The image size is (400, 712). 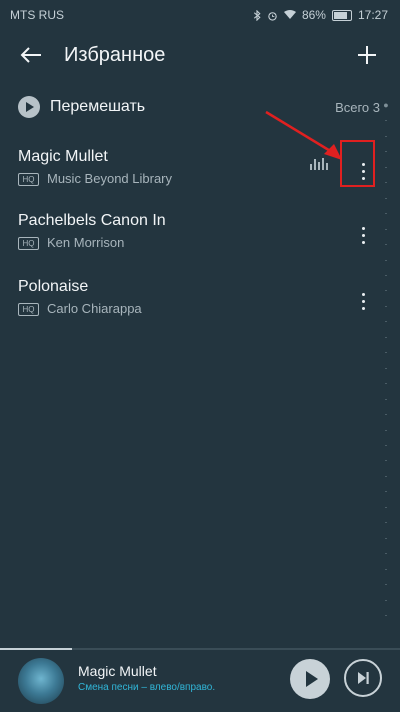 What do you see at coordinates (357, 163) in the screenshot?
I see `annotation-highlight-box` at bounding box center [357, 163].